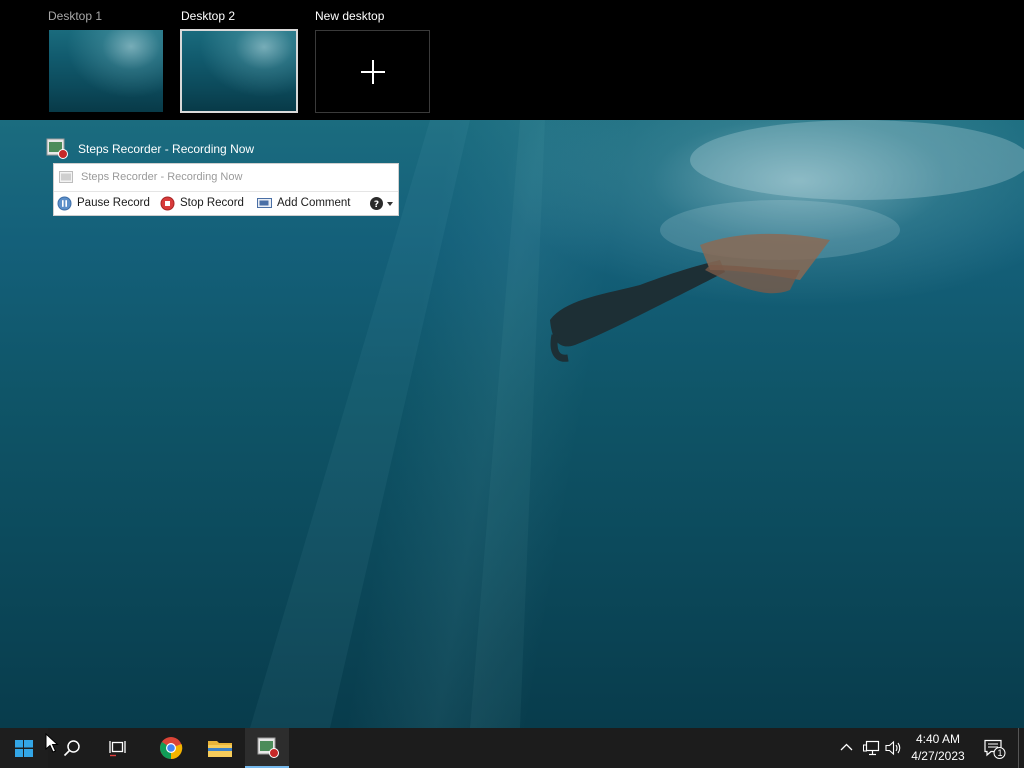  I want to click on network-icon, so click(871, 748).